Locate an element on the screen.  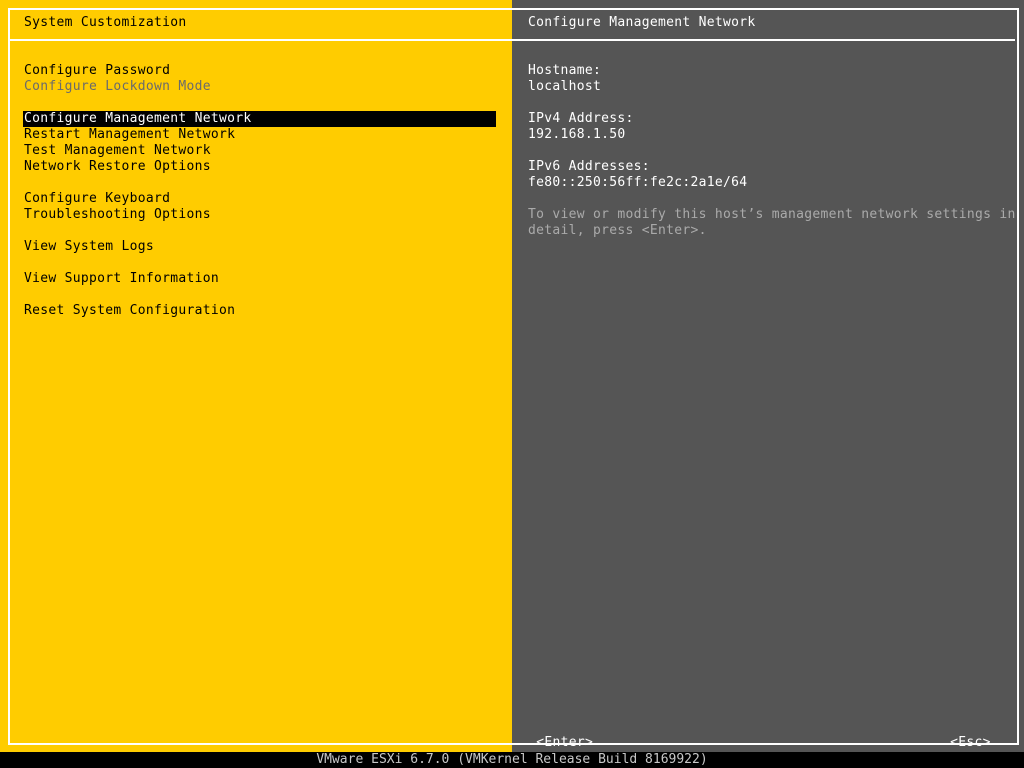
ipv6-value: fe80::250:56ff:fe2c:2a1e/64 is located at coordinates (638, 182).